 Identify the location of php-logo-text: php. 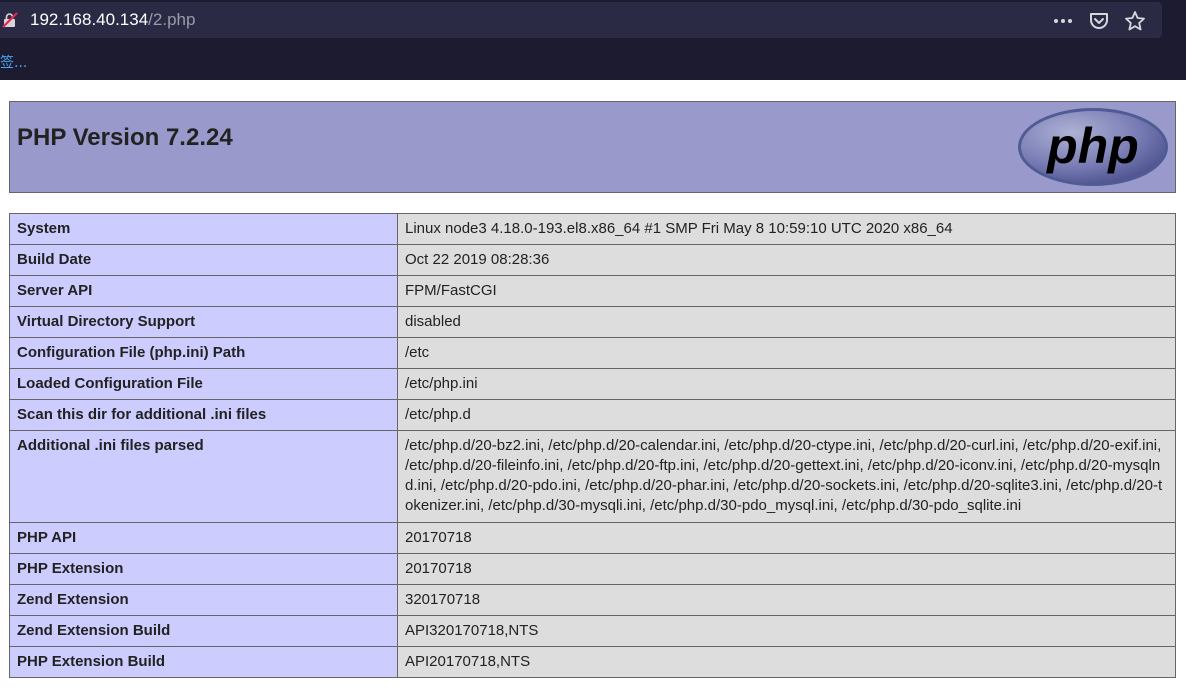
(1092, 146).